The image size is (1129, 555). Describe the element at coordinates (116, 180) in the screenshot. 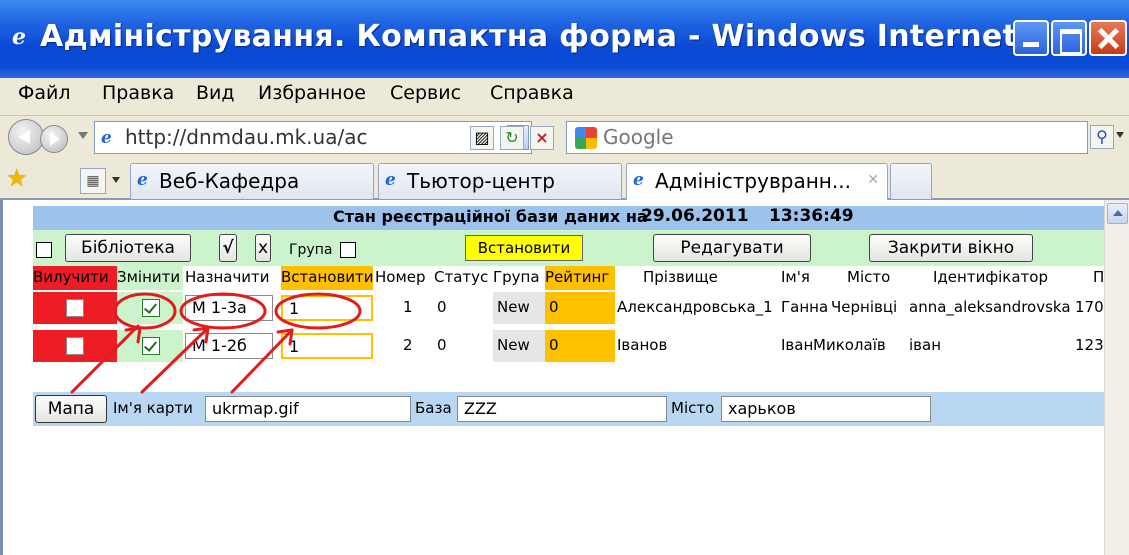

I see `tab-list-dropdown-icon` at that location.